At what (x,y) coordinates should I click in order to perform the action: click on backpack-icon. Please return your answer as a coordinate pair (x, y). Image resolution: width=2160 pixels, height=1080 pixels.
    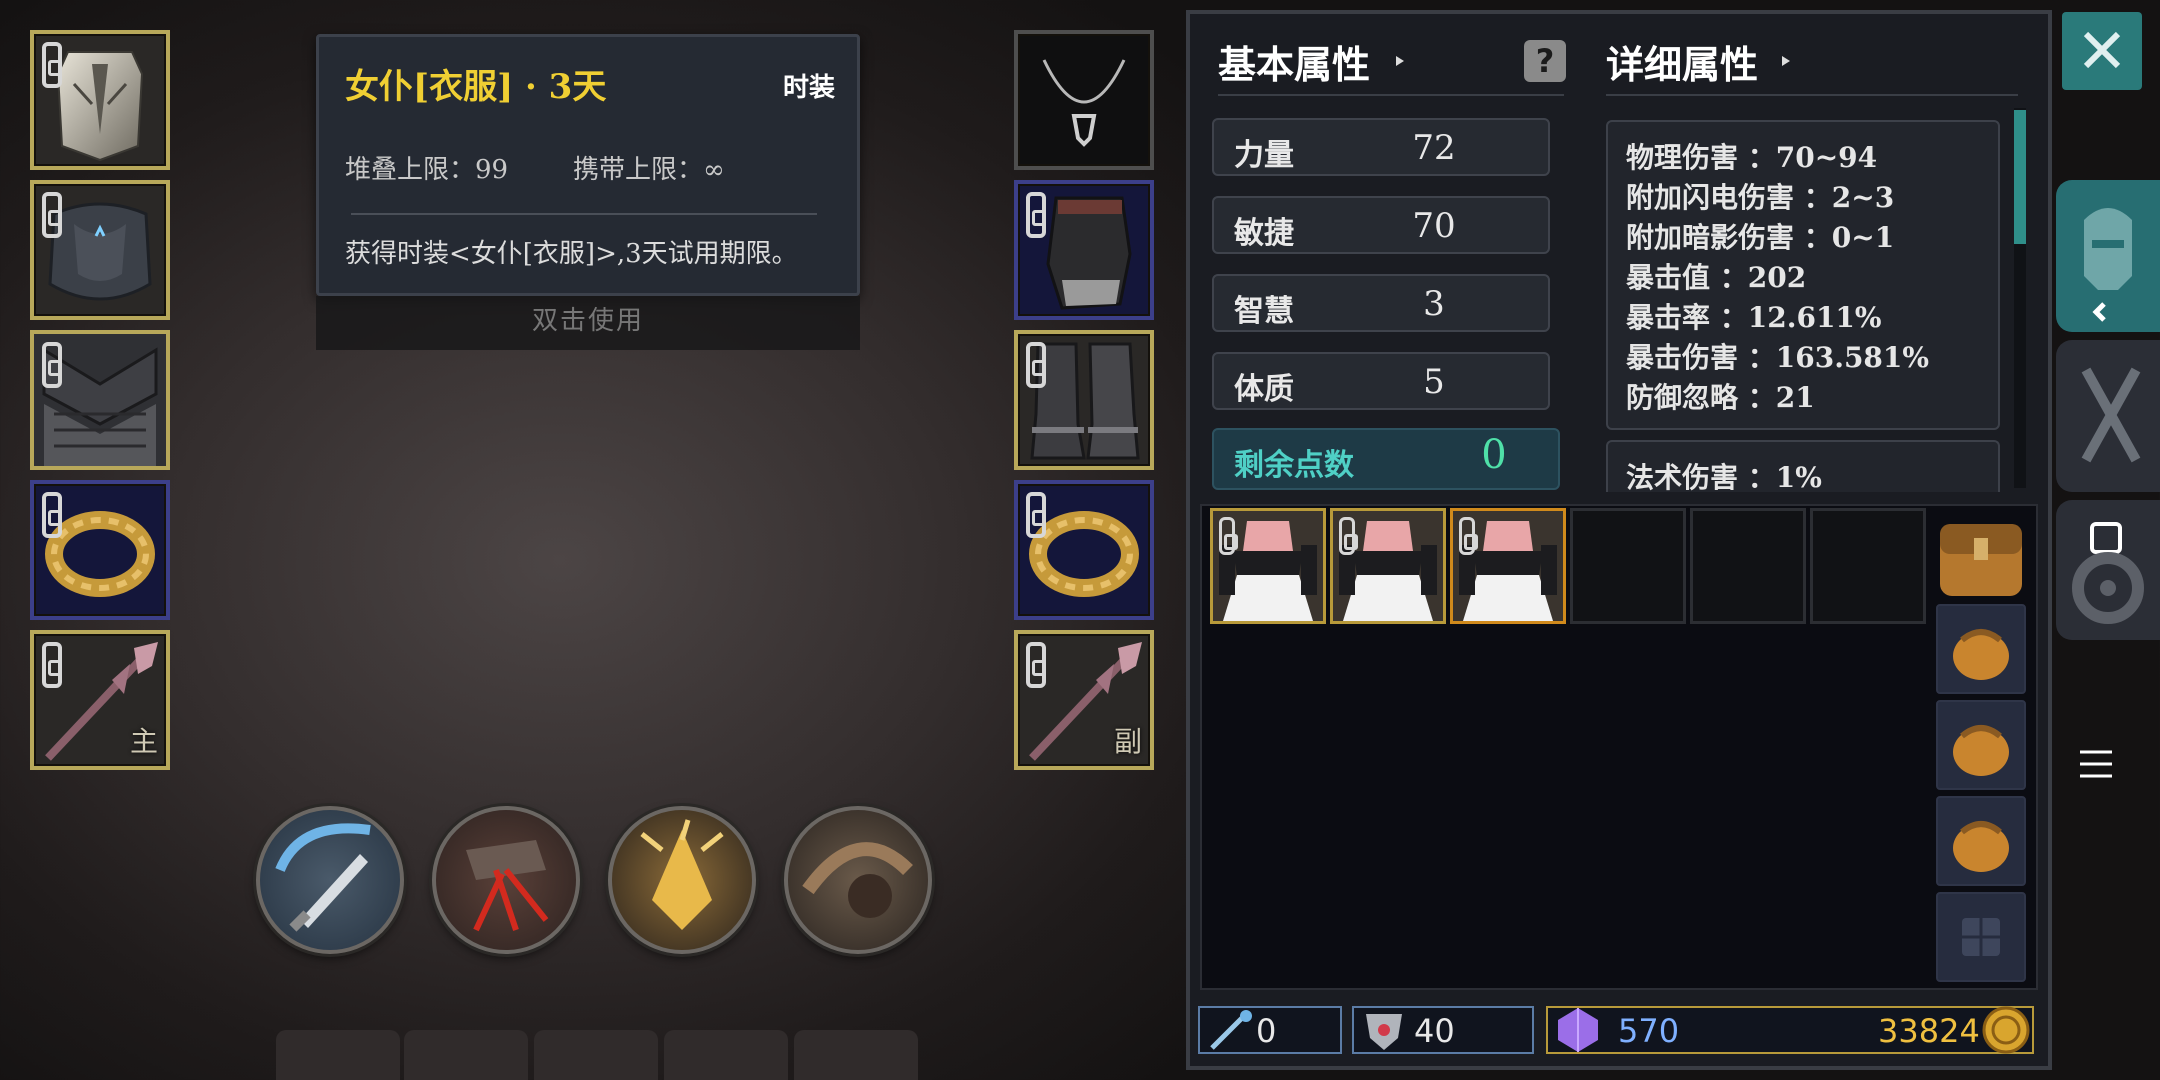
    Looking at the image, I should click on (1981, 560).